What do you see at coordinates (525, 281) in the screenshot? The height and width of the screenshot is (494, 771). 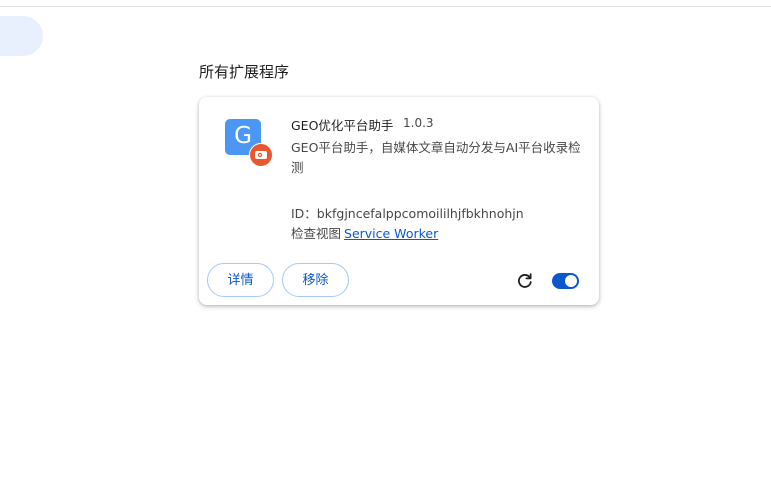 I see `reload-icon` at bounding box center [525, 281].